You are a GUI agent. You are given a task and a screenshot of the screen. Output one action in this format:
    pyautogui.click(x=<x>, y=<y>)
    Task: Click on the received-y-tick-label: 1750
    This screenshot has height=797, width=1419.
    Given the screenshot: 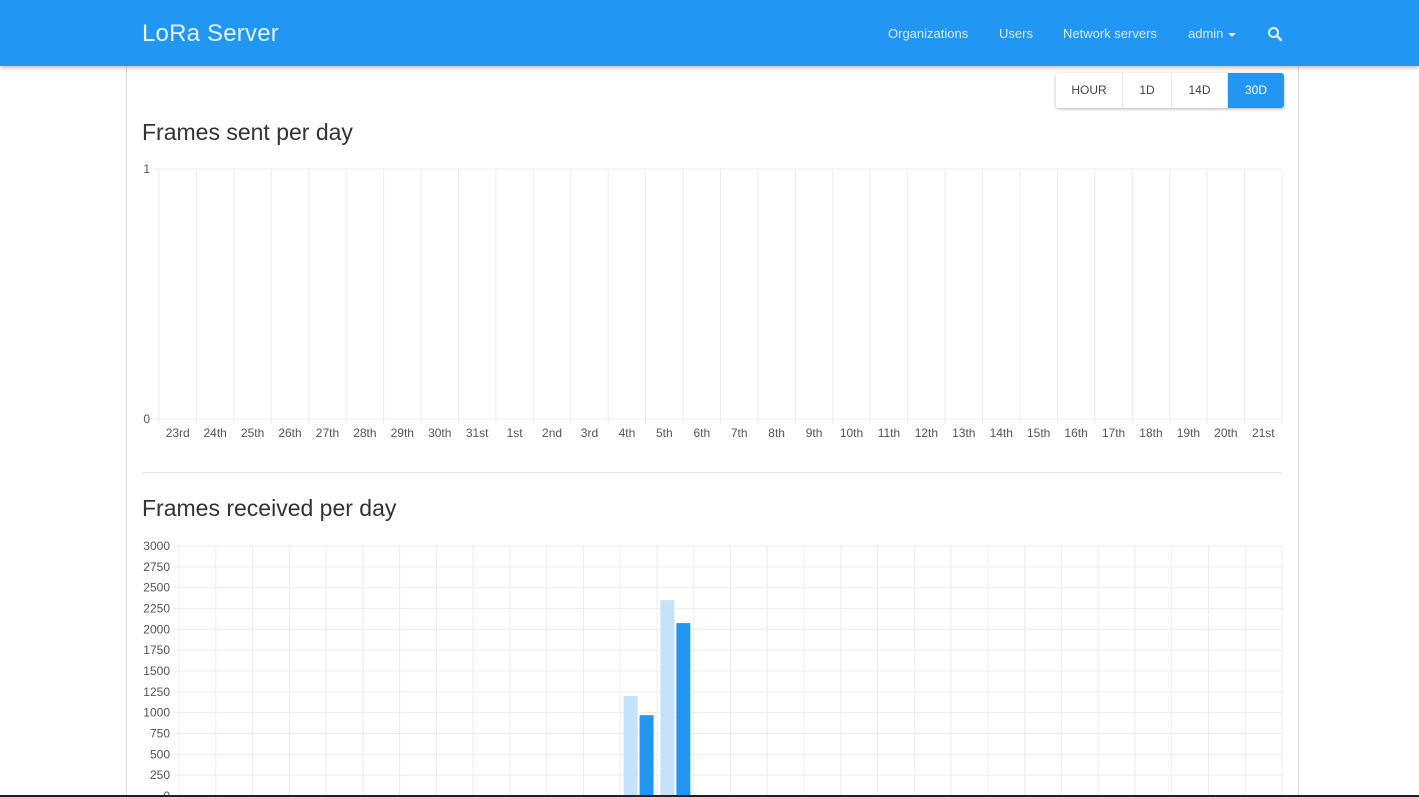 What is the action you would take?
    pyautogui.click(x=156, y=650)
    